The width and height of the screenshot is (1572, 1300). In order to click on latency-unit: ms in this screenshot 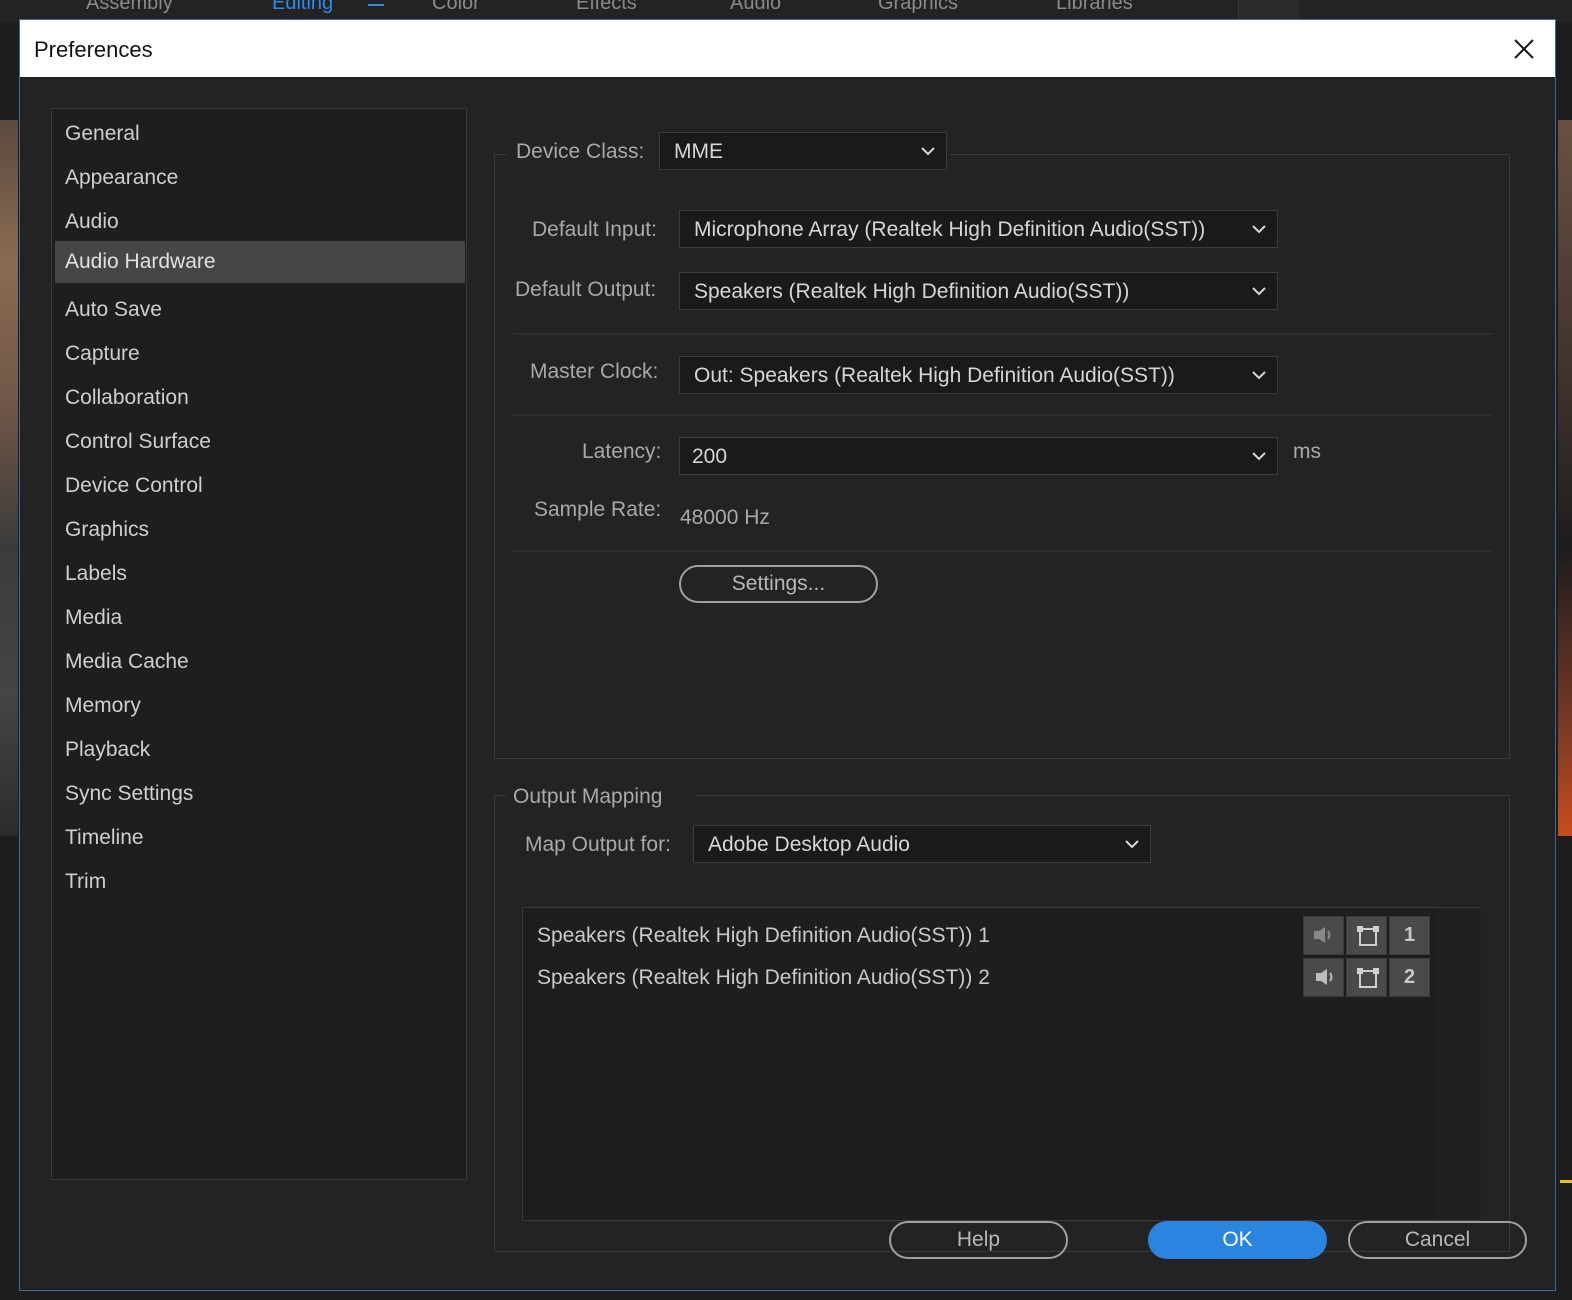, I will do `click(1307, 451)`.